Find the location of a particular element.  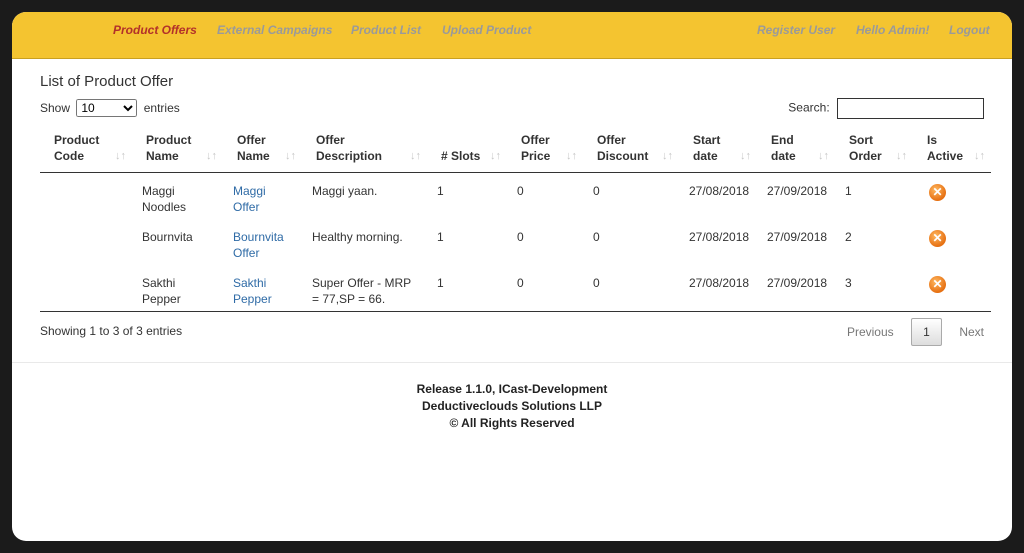

footer-release: Release 1.1.0, ICast-Development is located at coordinates (512, 389).